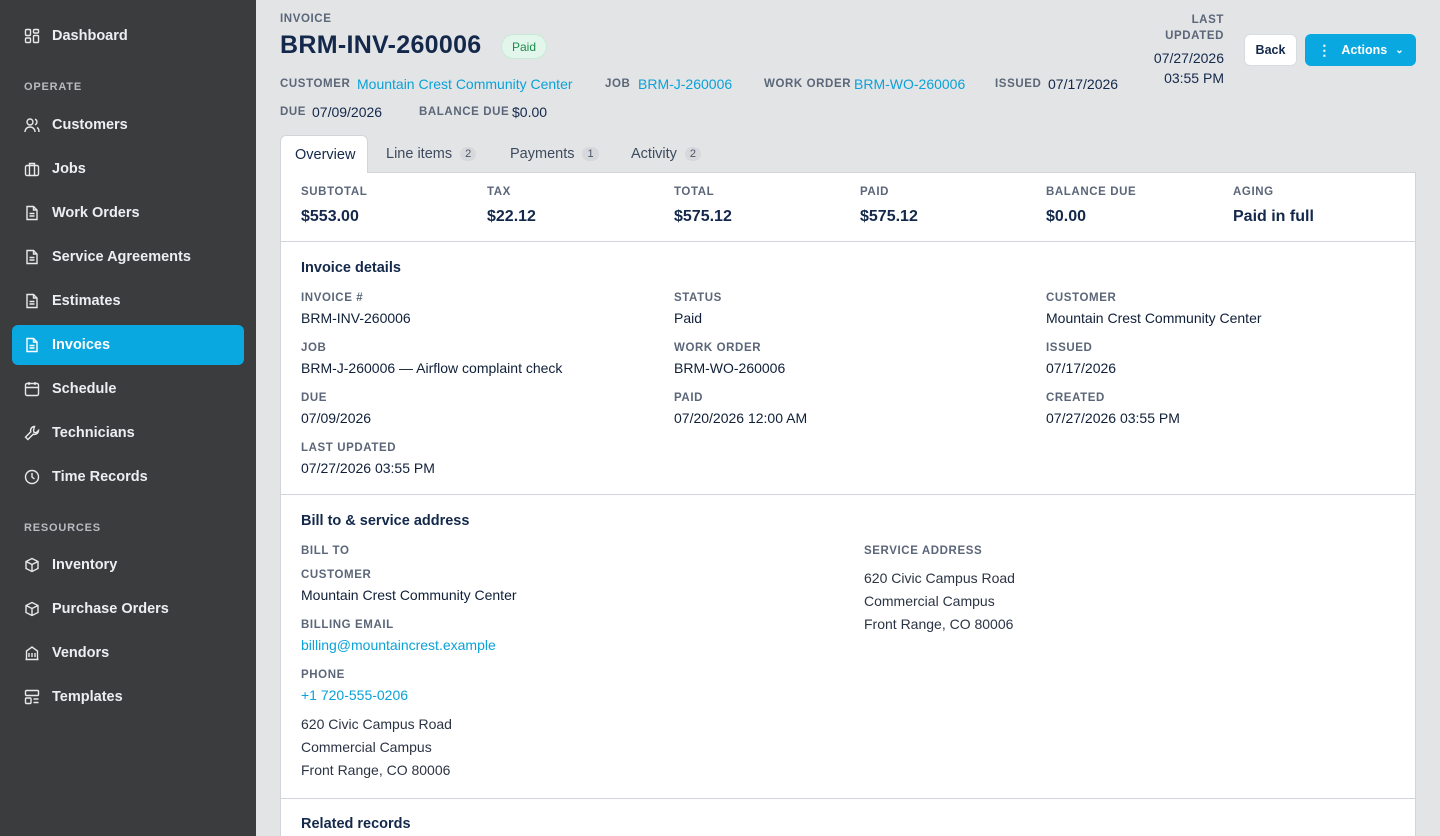 The image size is (1440, 836). What do you see at coordinates (730, 368) in the screenshot?
I see `field-value: BRM-WO-260006` at bounding box center [730, 368].